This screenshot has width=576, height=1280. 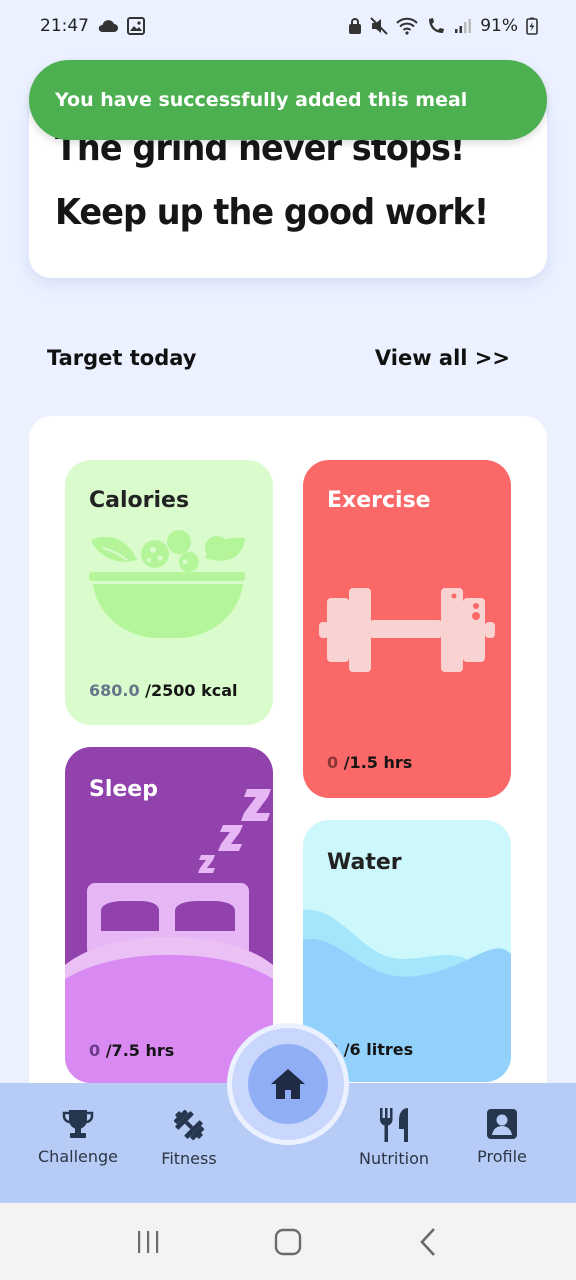 I want to click on wifi-icon, so click(x=407, y=26).